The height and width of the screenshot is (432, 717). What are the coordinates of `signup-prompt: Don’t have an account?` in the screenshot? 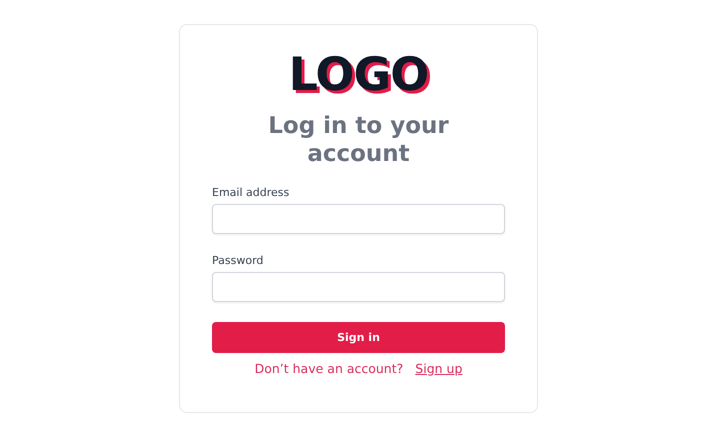 It's located at (329, 368).